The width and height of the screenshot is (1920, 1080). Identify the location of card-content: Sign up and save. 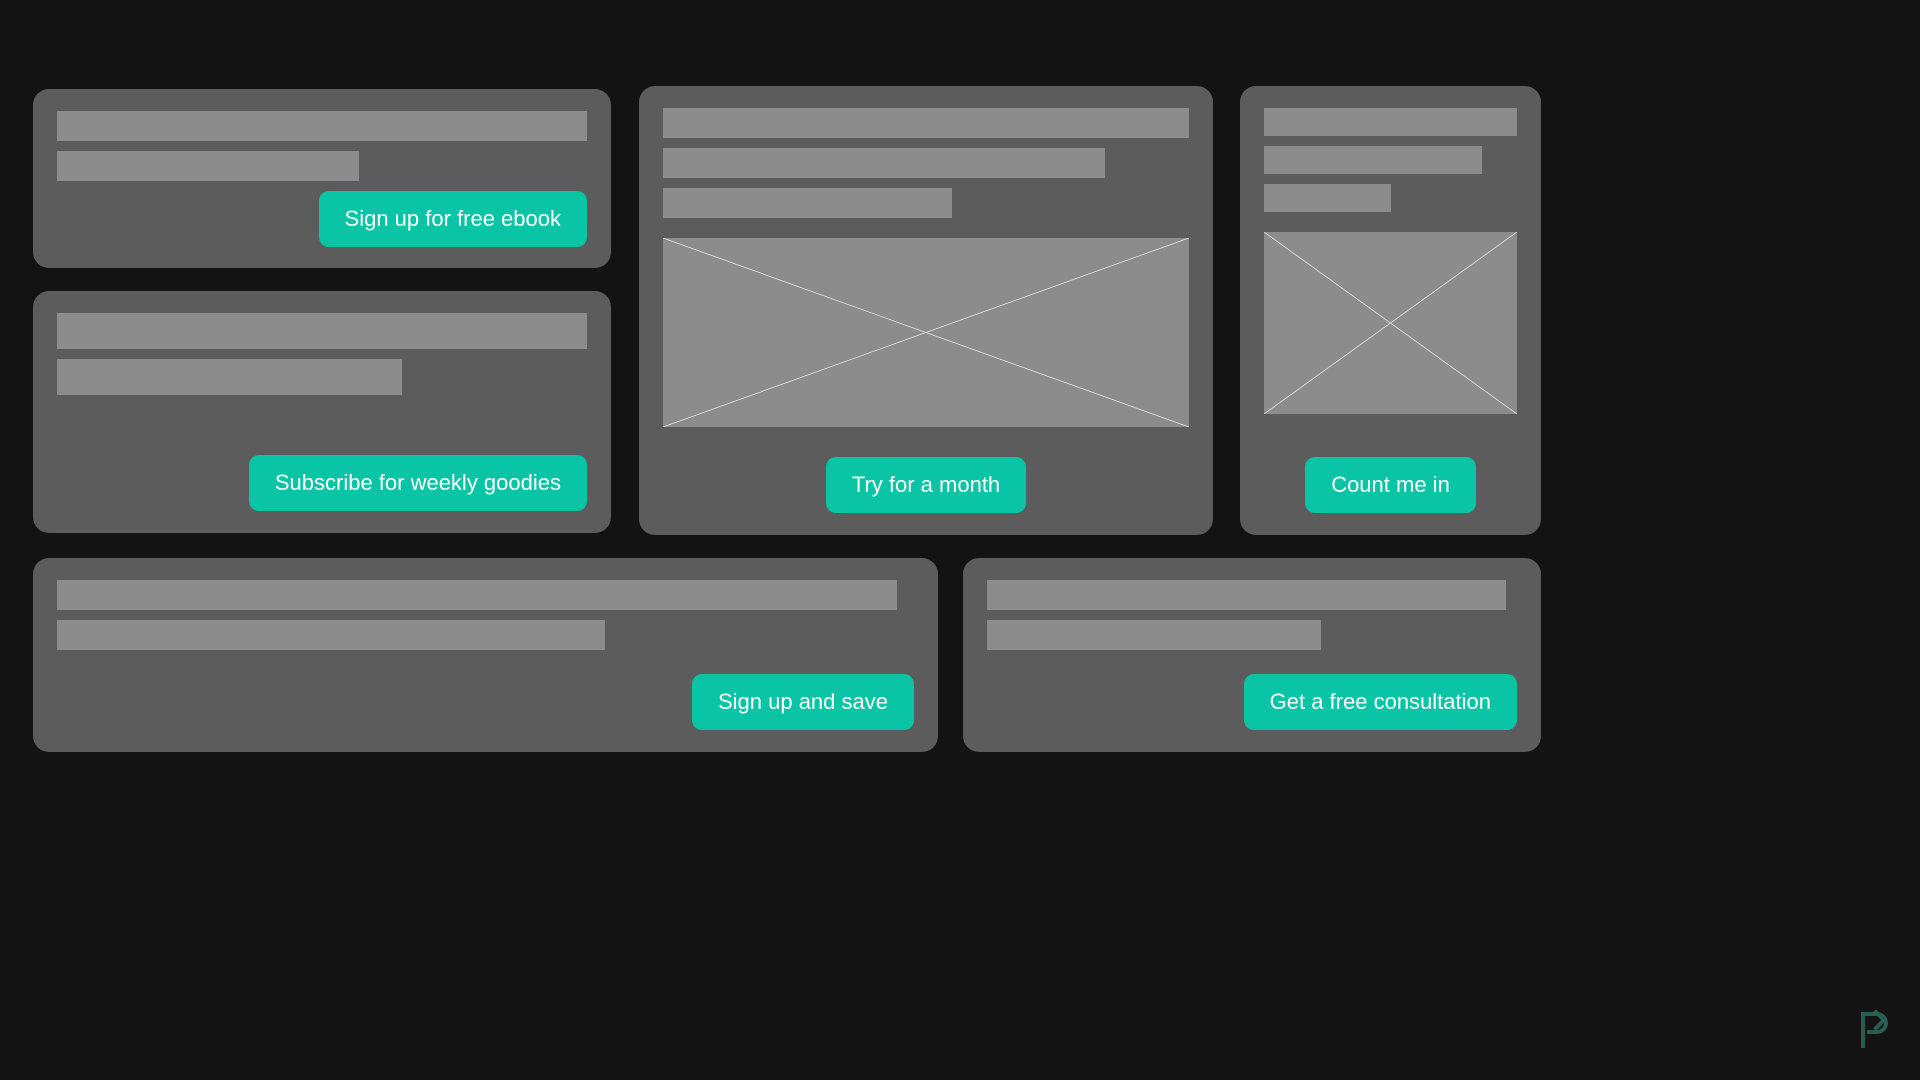
(485, 655).